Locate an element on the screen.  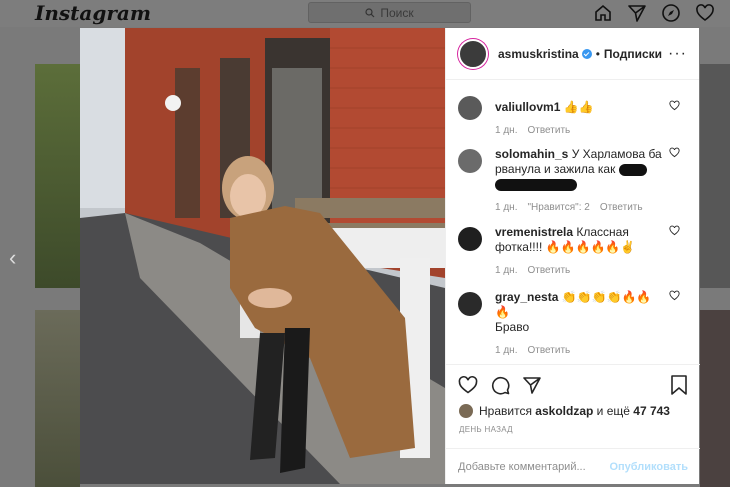
comment-text-part2: рванула и зажила как is located at coordinates (555, 169).